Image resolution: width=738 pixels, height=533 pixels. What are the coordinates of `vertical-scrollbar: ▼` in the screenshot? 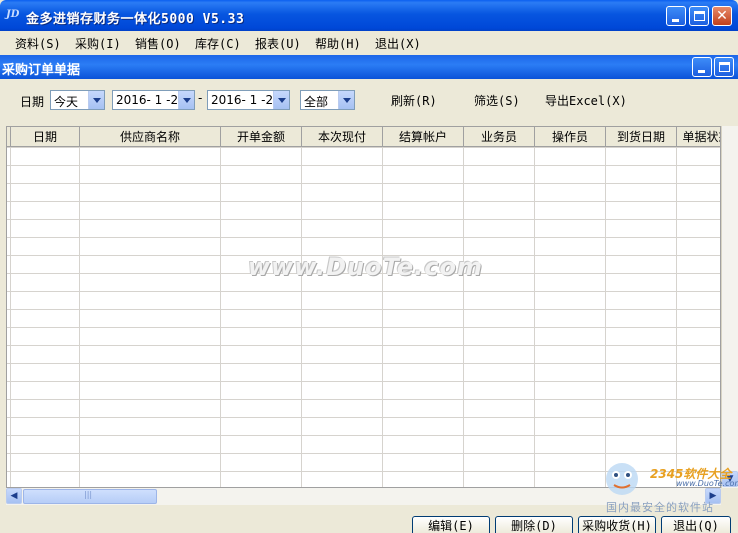 It's located at (729, 307).